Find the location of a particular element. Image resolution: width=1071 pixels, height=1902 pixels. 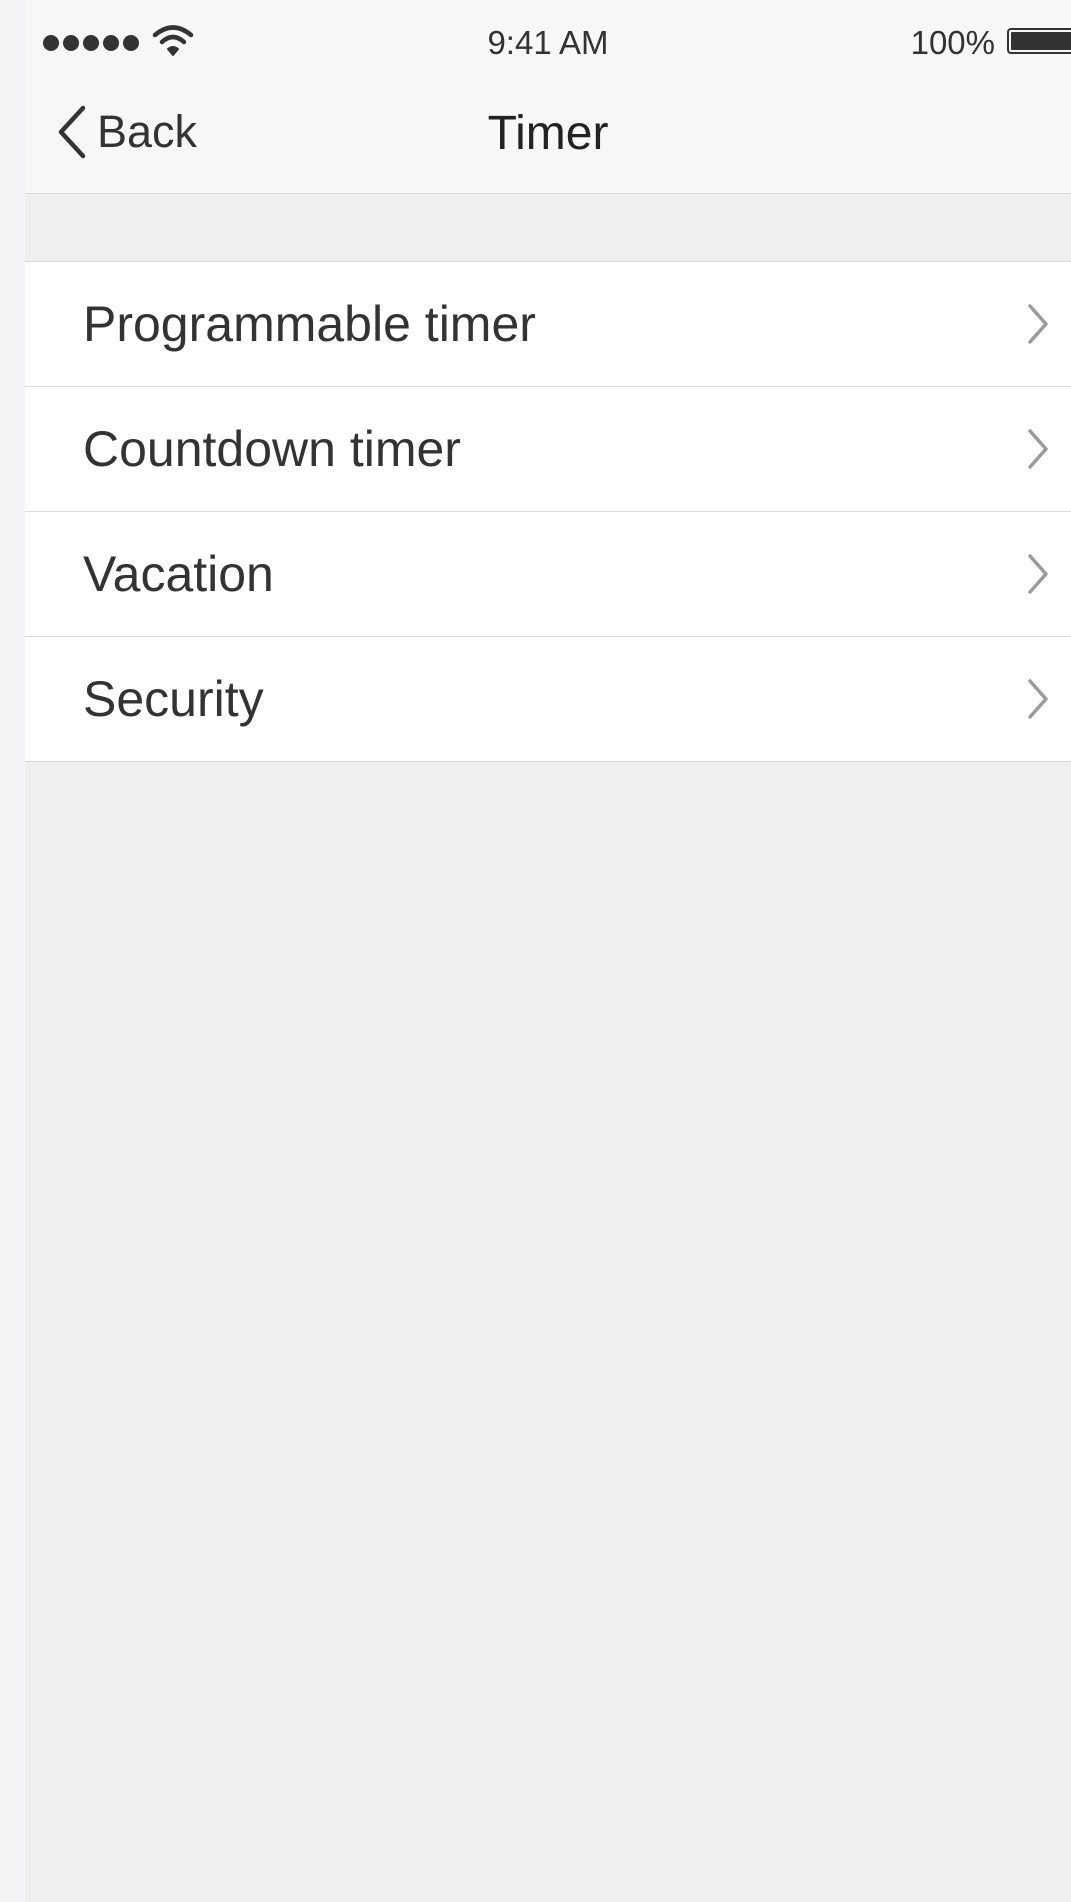

battery-fill is located at coordinates (1041, 41).